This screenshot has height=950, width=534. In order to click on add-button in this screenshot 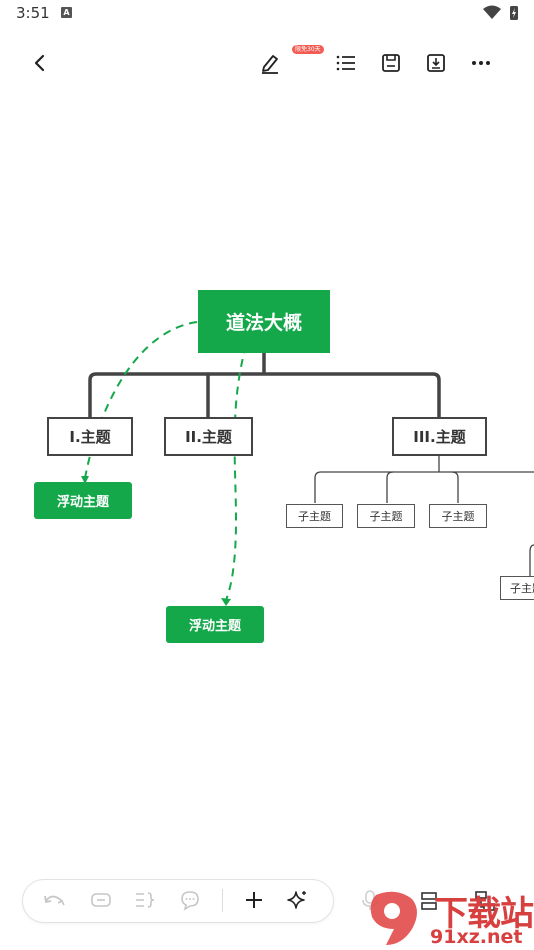, I will do `click(254, 900)`.